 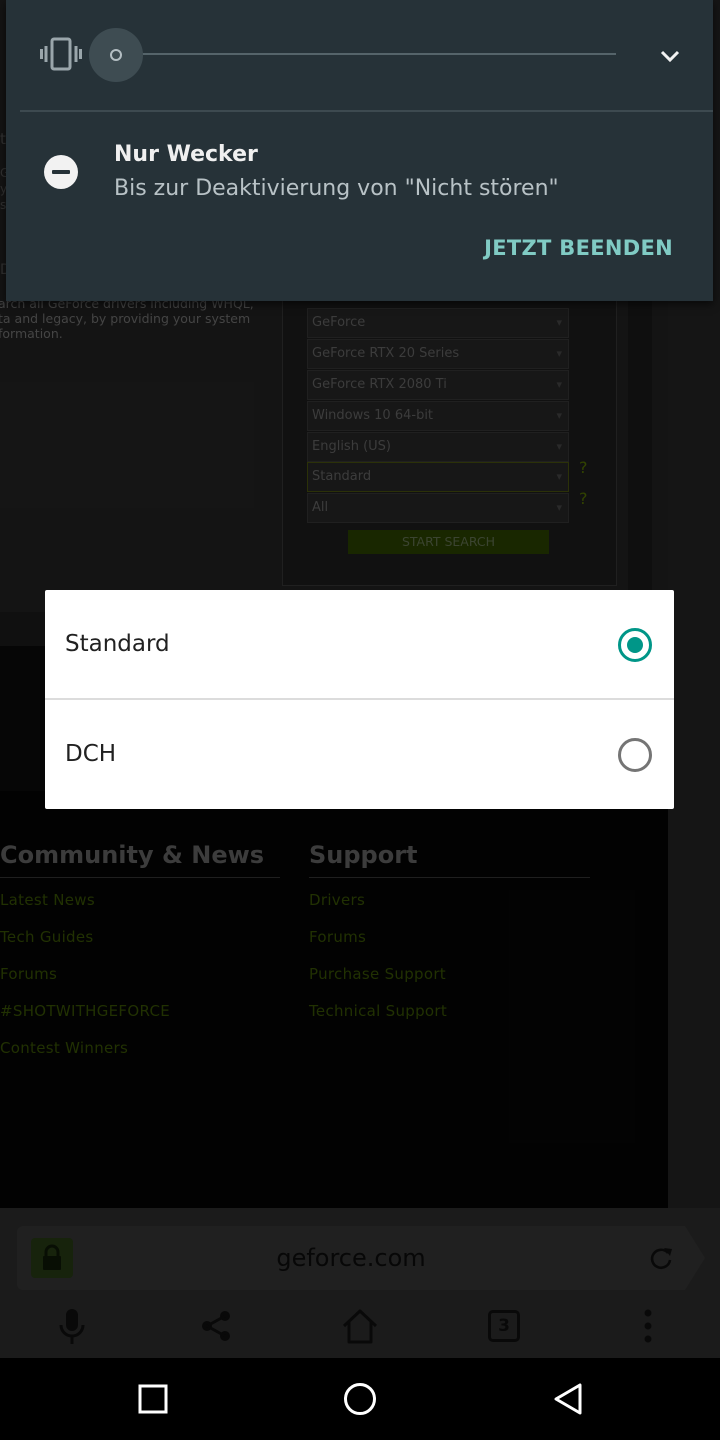 What do you see at coordinates (568, 1399) in the screenshot?
I see `back-icon` at bounding box center [568, 1399].